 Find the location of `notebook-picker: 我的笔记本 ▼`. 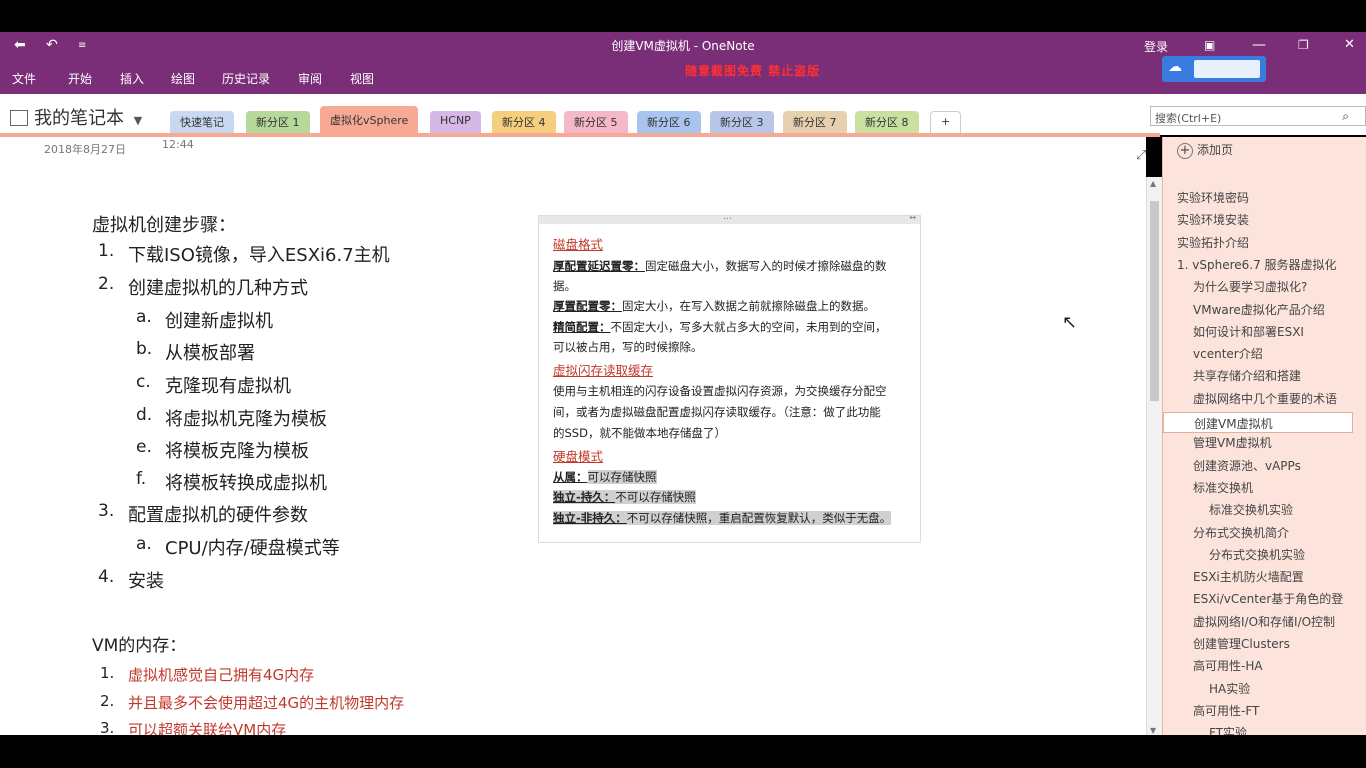

notebook-picker: 我的笔记本 ▼ is located at coordinates (76, 117).